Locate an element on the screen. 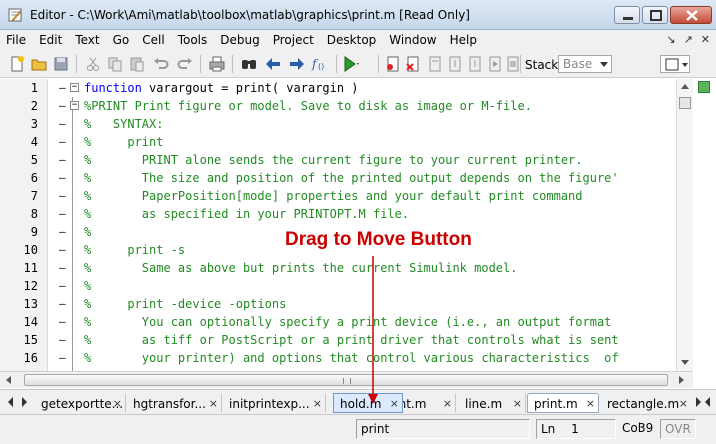 This screenshot has width=716, height=444. forward-arrow-icon is located at coordinates (297, 64).